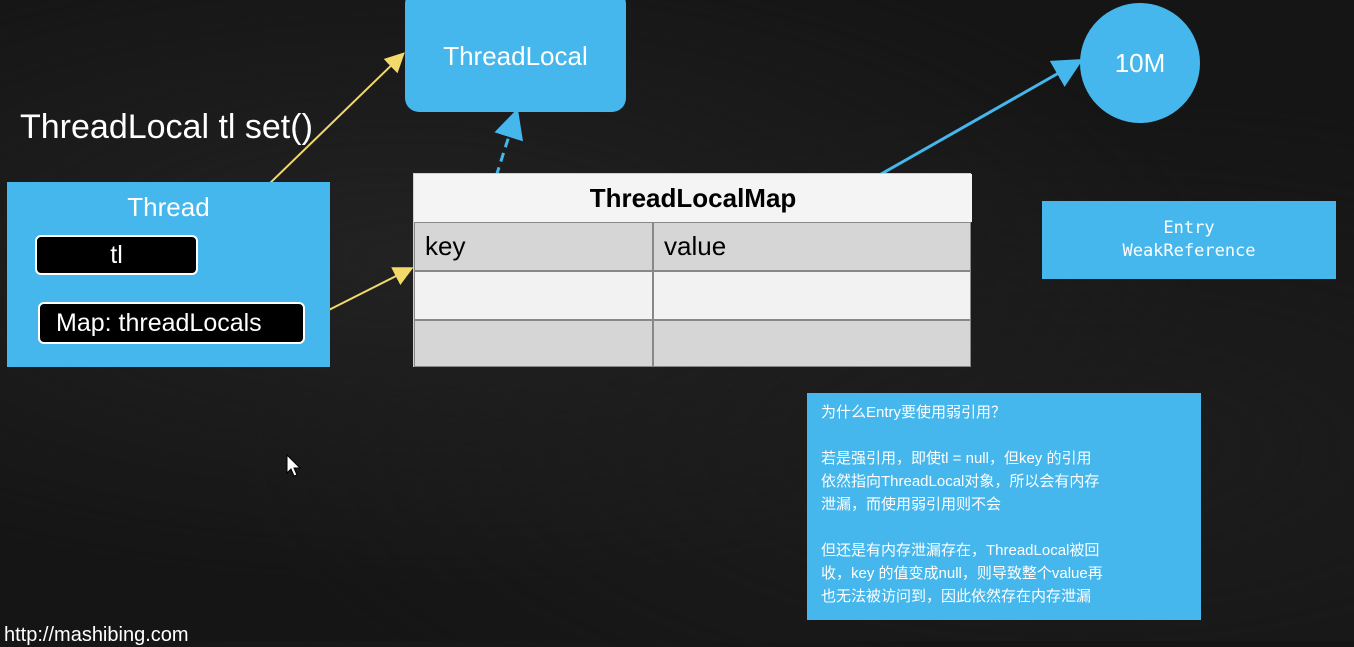 The image size is (1354, 647). I want to click on note-text: 也无法被访问到，因此依然存在内存泄漏, so click(956, 596).